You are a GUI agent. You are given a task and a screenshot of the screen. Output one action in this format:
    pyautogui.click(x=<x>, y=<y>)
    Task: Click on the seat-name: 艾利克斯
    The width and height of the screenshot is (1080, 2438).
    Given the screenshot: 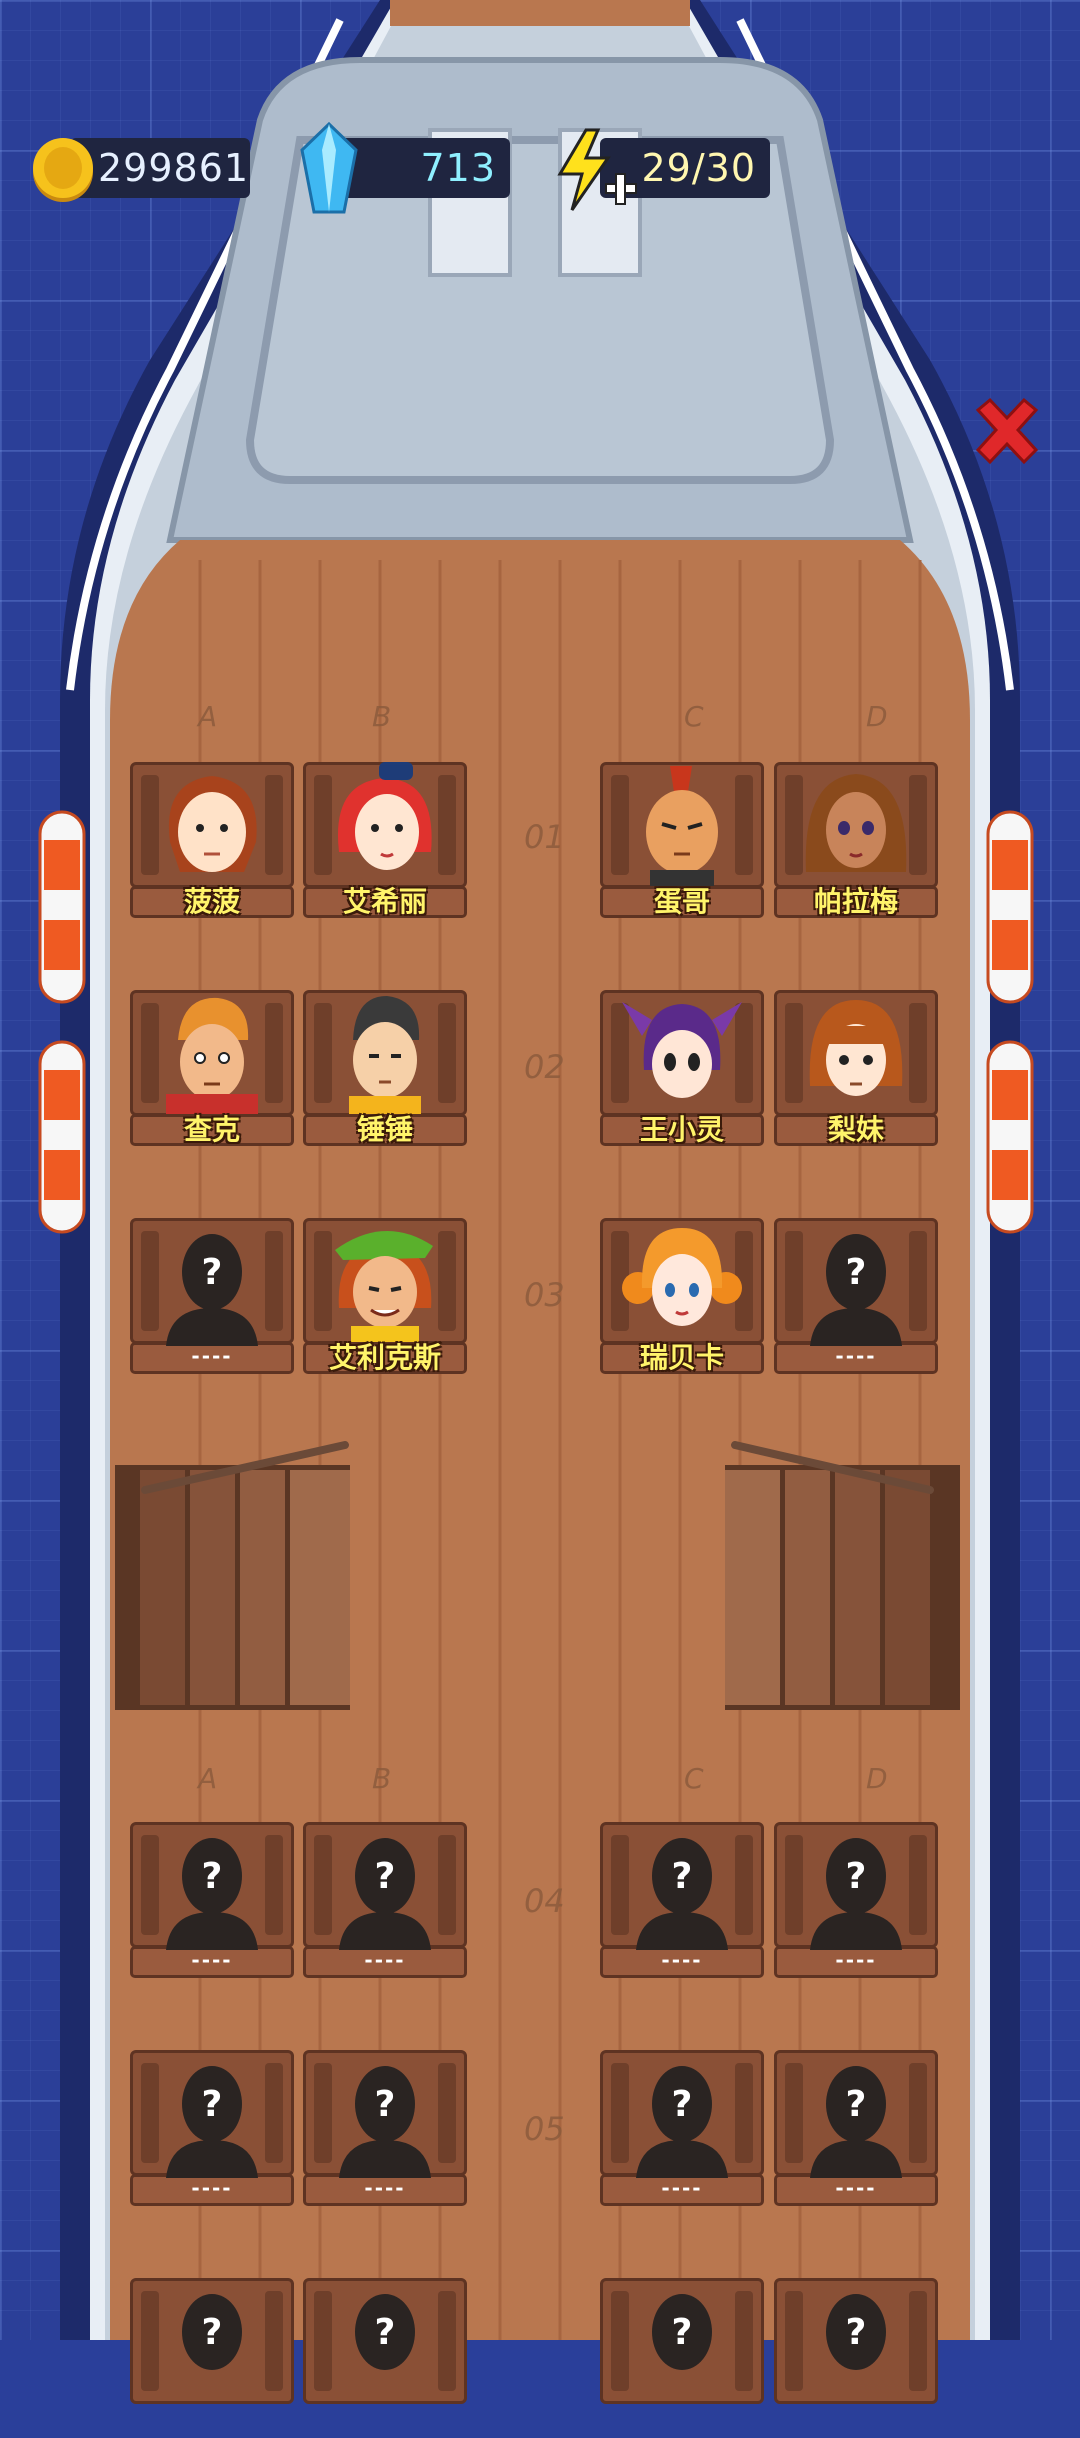 What is the action you would take?
    pyautogui.click(x=384, y=1357)
    